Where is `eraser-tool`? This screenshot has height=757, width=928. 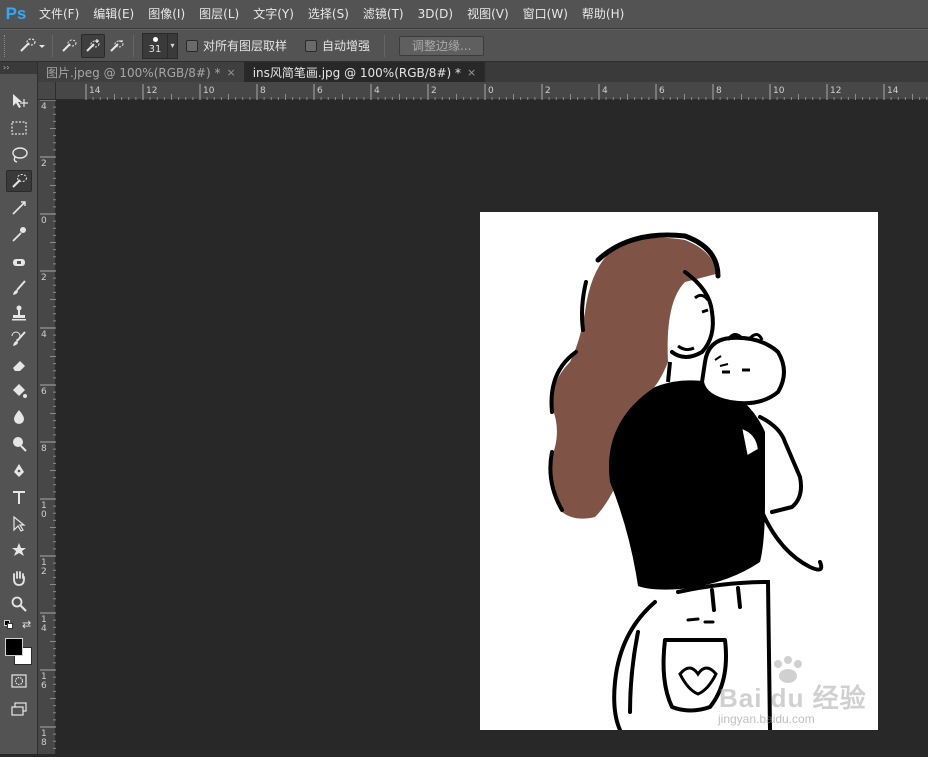 eraser-tool is located at coordinates (19, 365).